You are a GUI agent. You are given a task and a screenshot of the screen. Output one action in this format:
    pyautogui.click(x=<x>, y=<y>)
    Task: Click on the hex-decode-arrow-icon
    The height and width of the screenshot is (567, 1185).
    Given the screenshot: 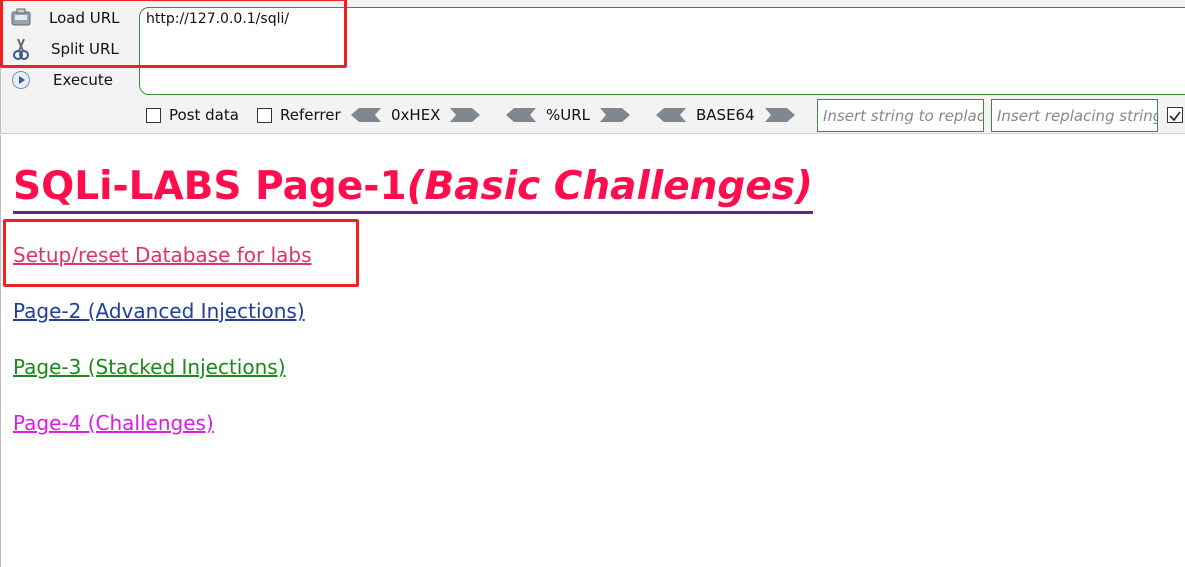 What is the action you would take?
    pyautogui.click(x=366, y=115)
    